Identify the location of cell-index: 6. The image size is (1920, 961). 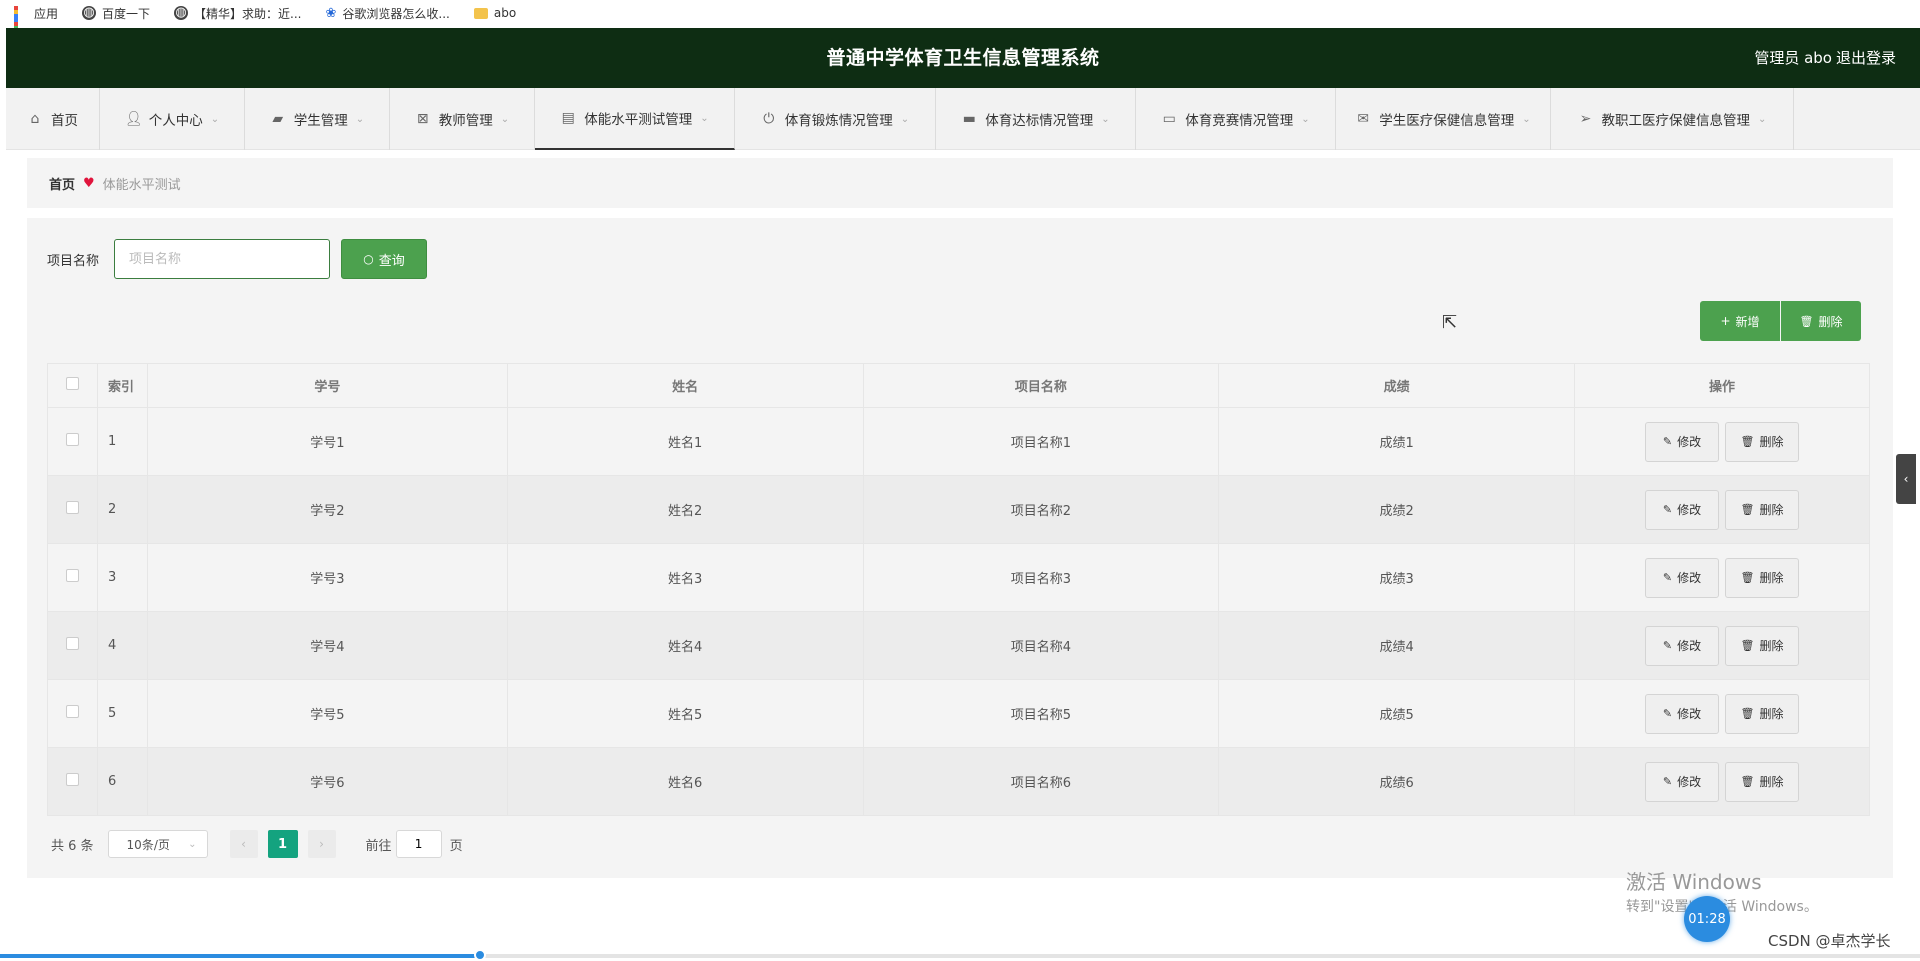
(122, 781).